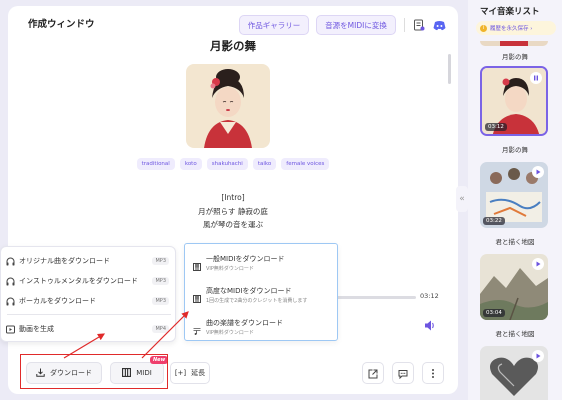 The width and height of the screenshot is (562, 400). I want to click on notice-text: 履歴を永久保存 ›, so click(511, 29).